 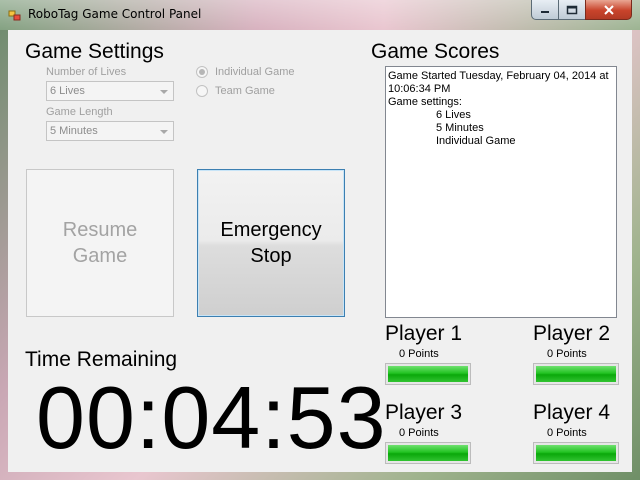 What do you see at coordinates (567, 433) in the screenshot?
I see `player-4-points: 0 Points` at bounding box center [567, 433].